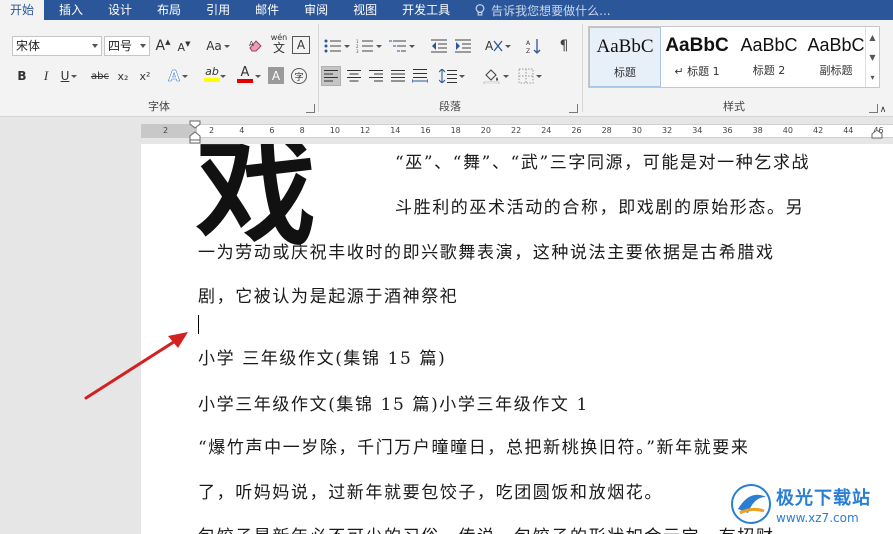  I want to click on highlight-dropdown, so click(222, 76).